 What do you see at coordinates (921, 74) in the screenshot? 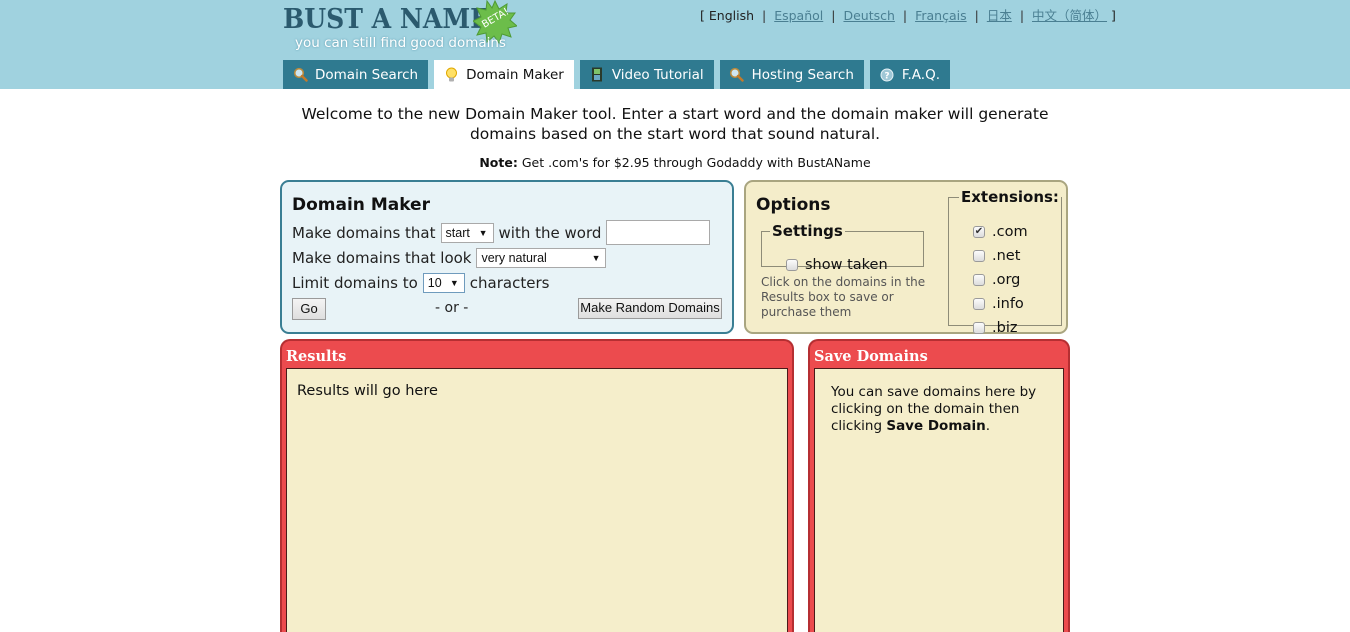
I see `tab-label: F.A.Q.` at bounding box center [921, 74].